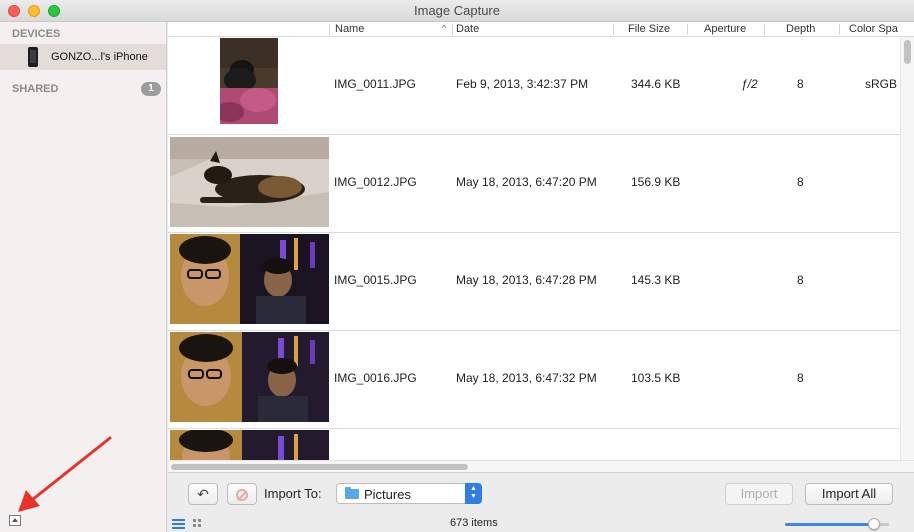  I want to click on shared-count-badge: 1, so click(151, 89).